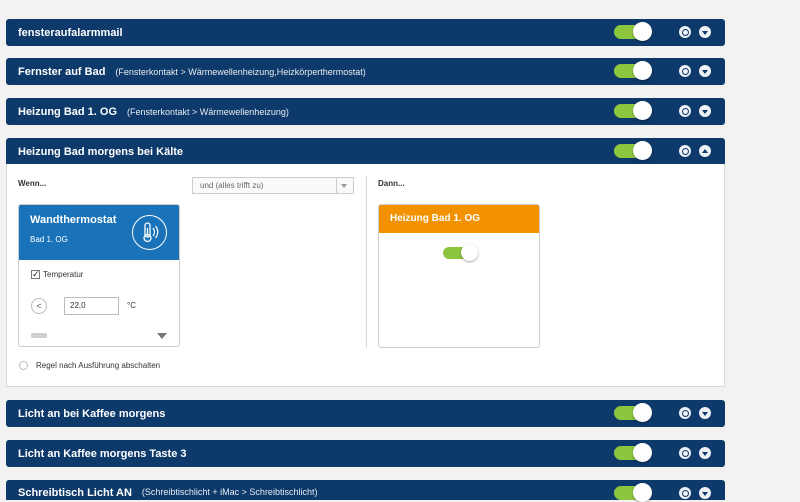 The width and height of the screenshot is (800, 502). What do you see at coordinates (400, 3) in the screenshot?
I see `top-cutoff-strip` at bounding box center [400, 3].